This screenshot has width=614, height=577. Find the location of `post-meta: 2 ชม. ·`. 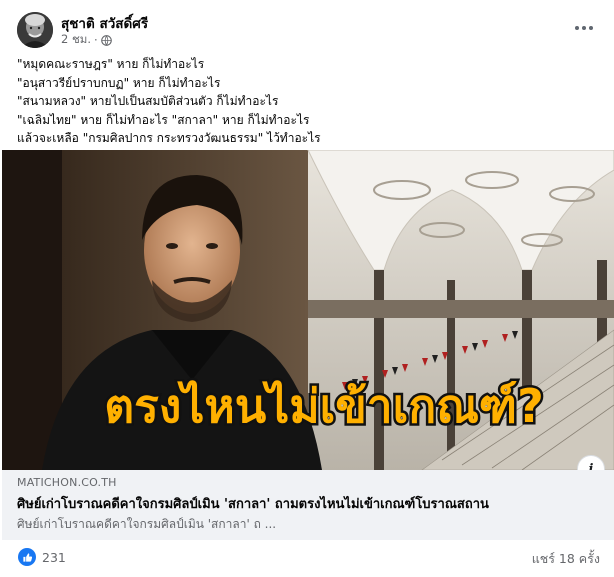

post-meta: 2 ชม. · is located at coordinates (86, 40).